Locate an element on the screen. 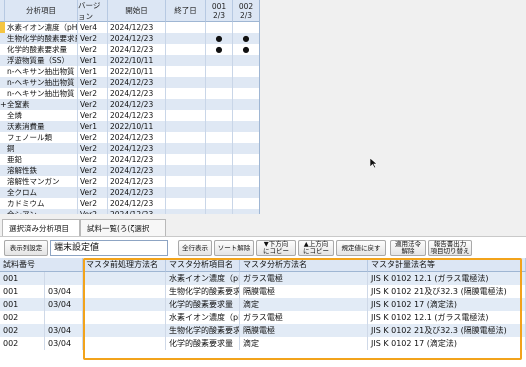 The image size is (526, 367). cell-analysis-item: 全燐 is located at coordinates (41, 115).